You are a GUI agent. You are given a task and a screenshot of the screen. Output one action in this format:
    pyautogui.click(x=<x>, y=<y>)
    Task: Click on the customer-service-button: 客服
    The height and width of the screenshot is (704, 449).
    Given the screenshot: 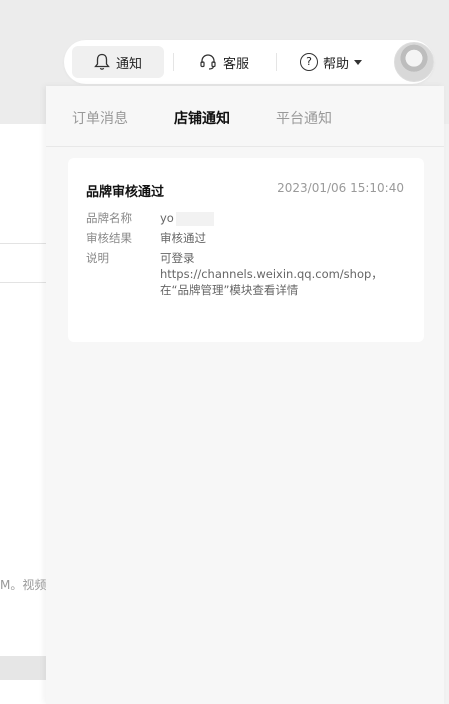 What is the action you would take?
    pyautogui.click(x=224, y=62)
    